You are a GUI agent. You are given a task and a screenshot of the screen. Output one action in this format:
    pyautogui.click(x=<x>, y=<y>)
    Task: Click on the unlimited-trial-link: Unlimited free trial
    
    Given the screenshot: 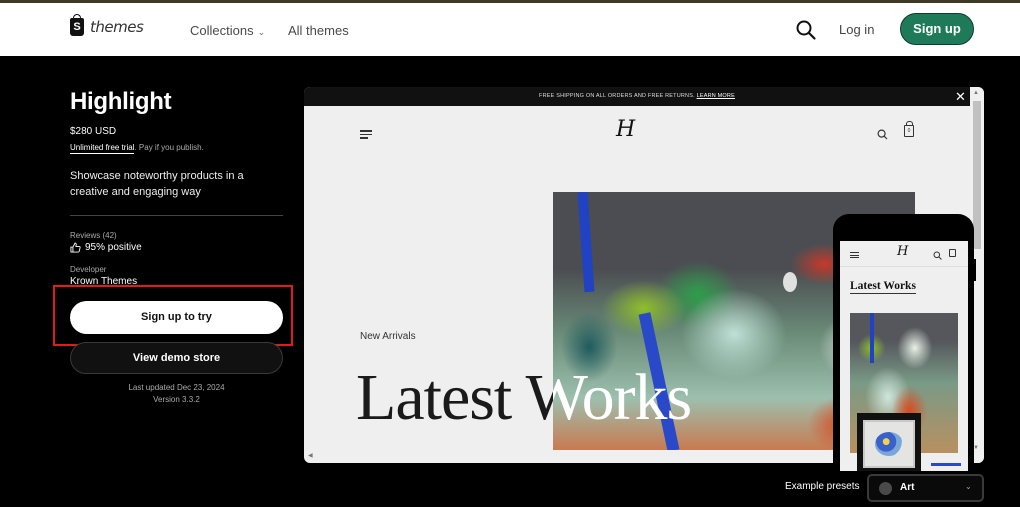 What is the action you would take?
    pyautogui.click(x=102, y=148)
    